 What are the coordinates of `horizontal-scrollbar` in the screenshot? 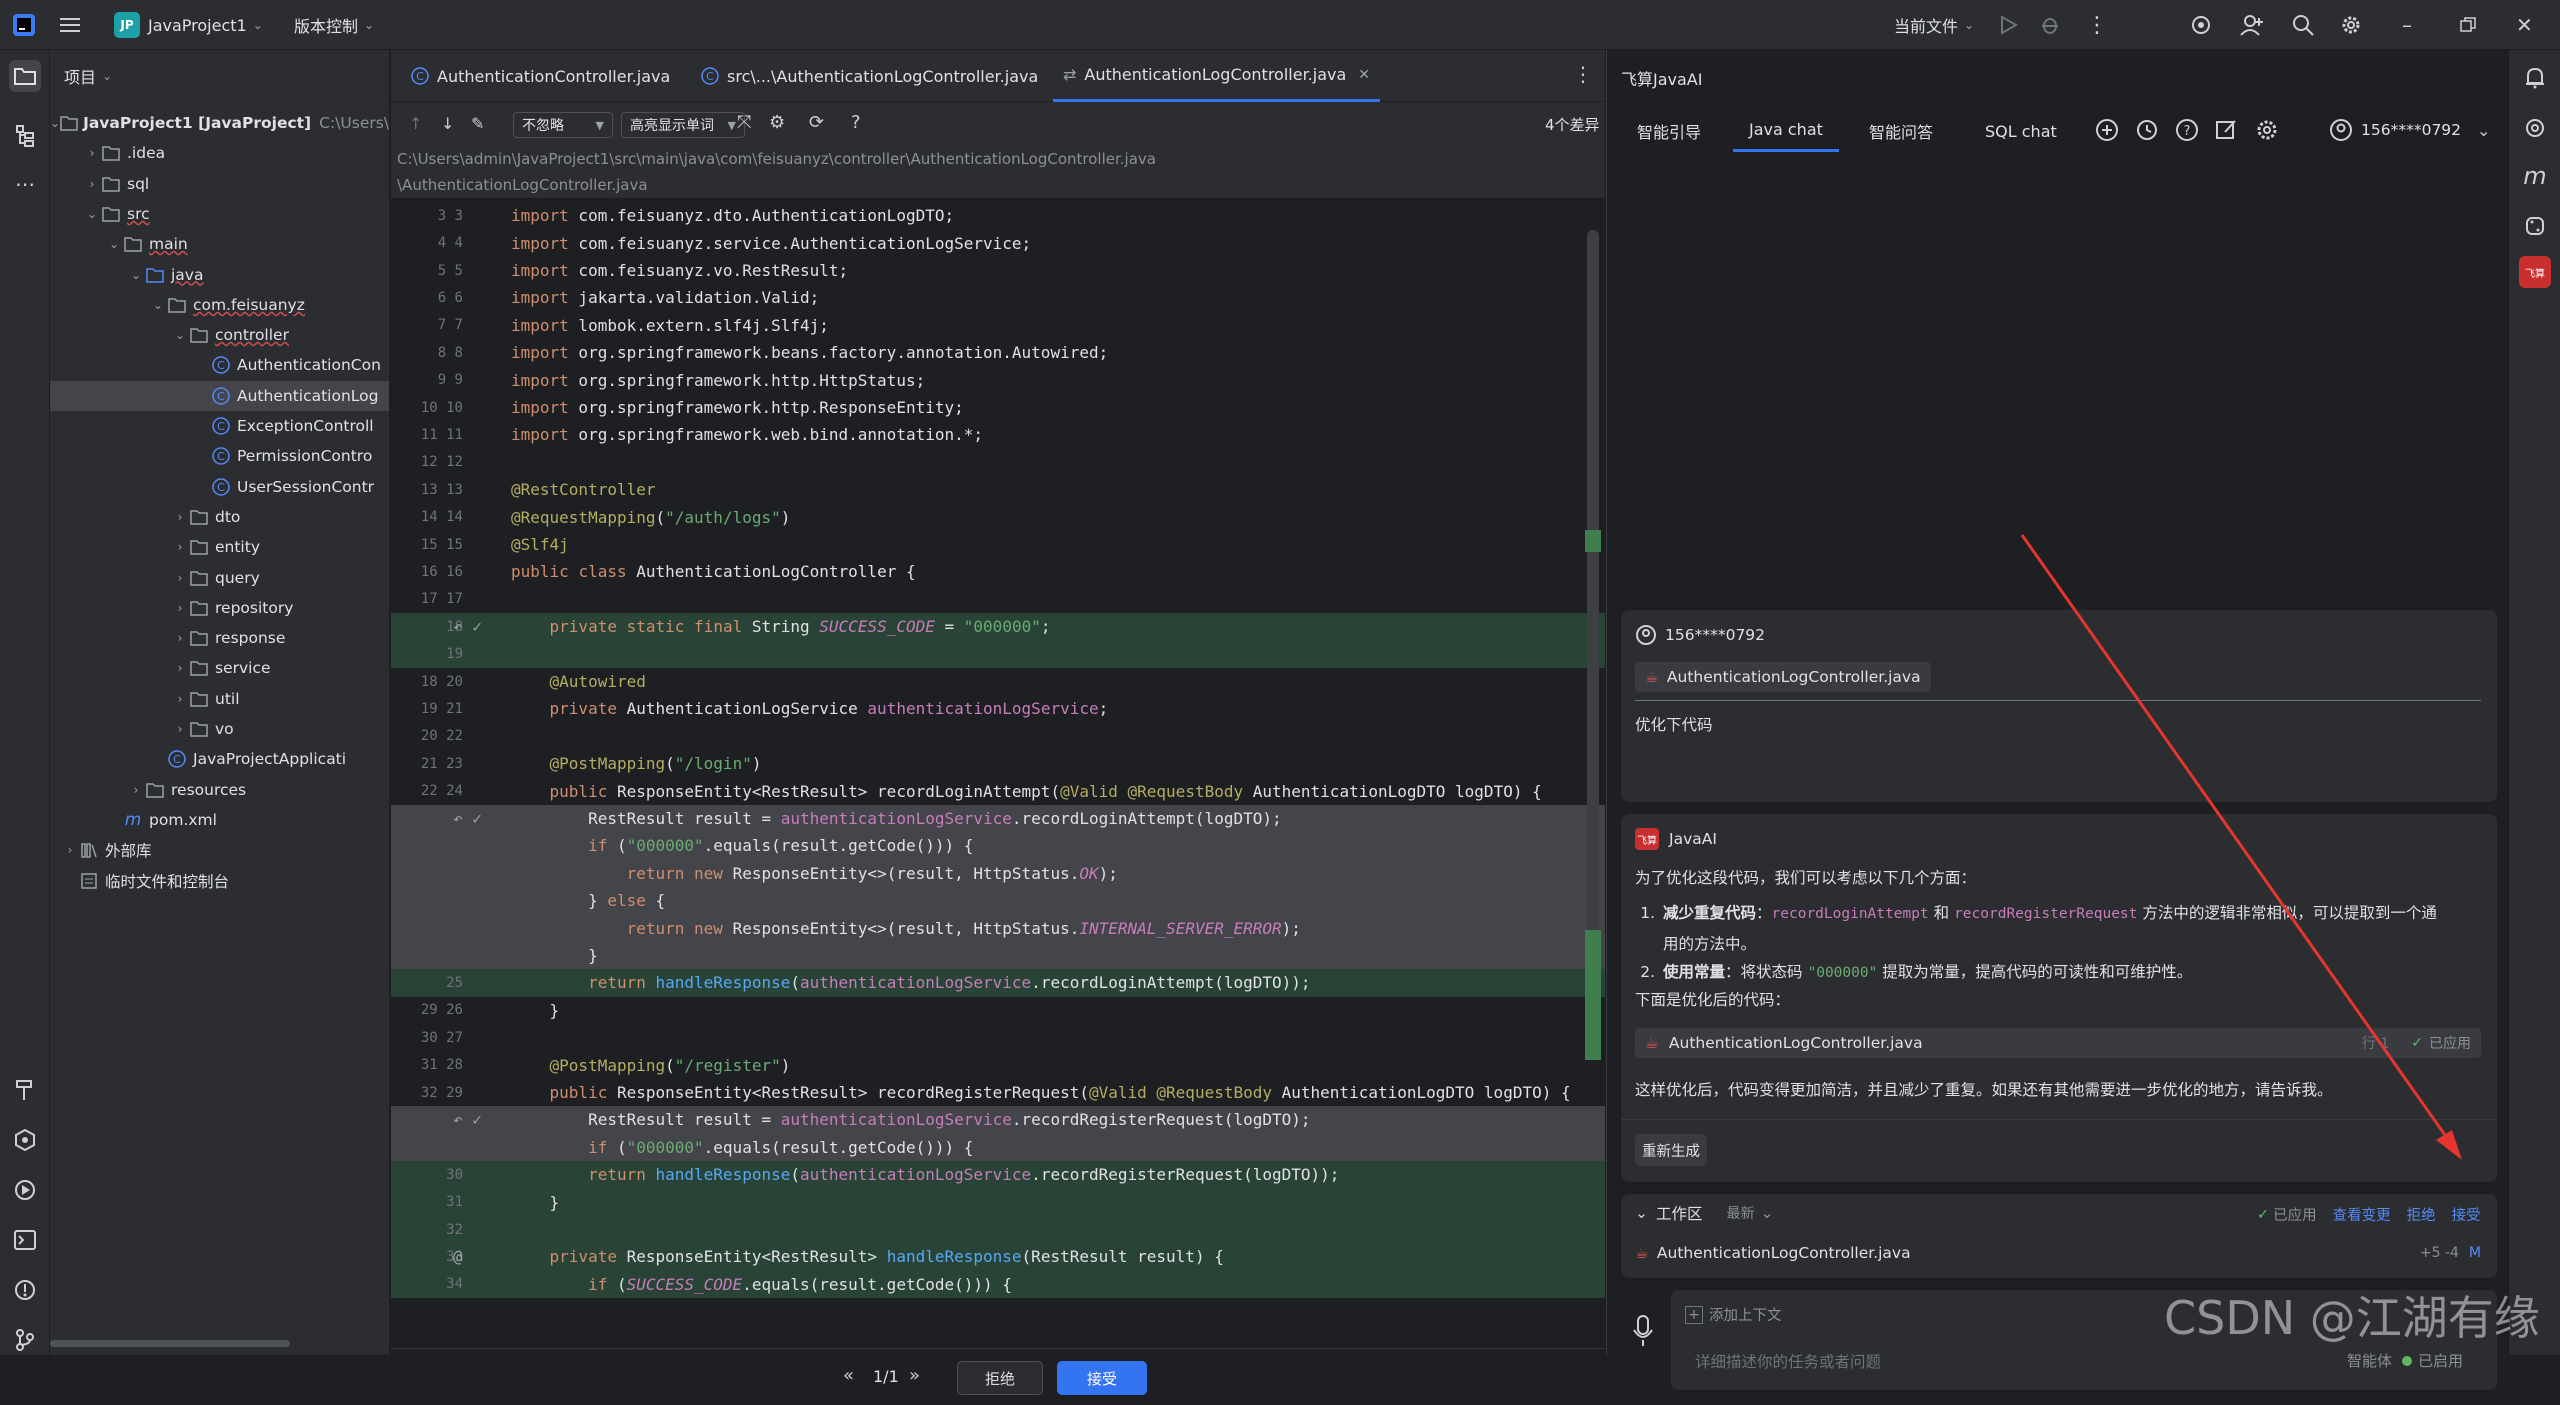 It's located at (170, 1343).